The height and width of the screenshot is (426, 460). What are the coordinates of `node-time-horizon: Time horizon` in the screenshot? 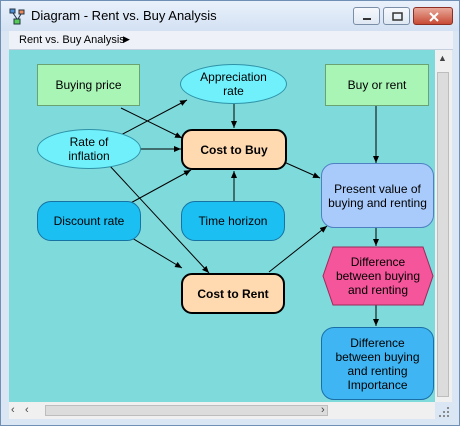 It's located at (233, 221).